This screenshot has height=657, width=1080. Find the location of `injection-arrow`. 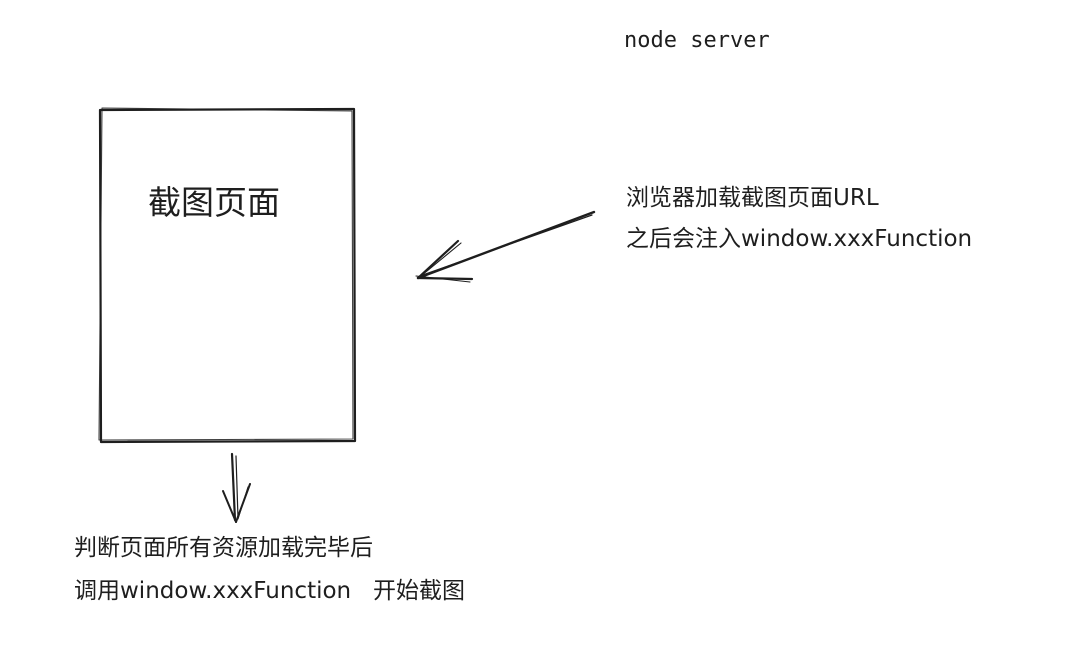

injection-arrow is located at coordinates (505, 246).